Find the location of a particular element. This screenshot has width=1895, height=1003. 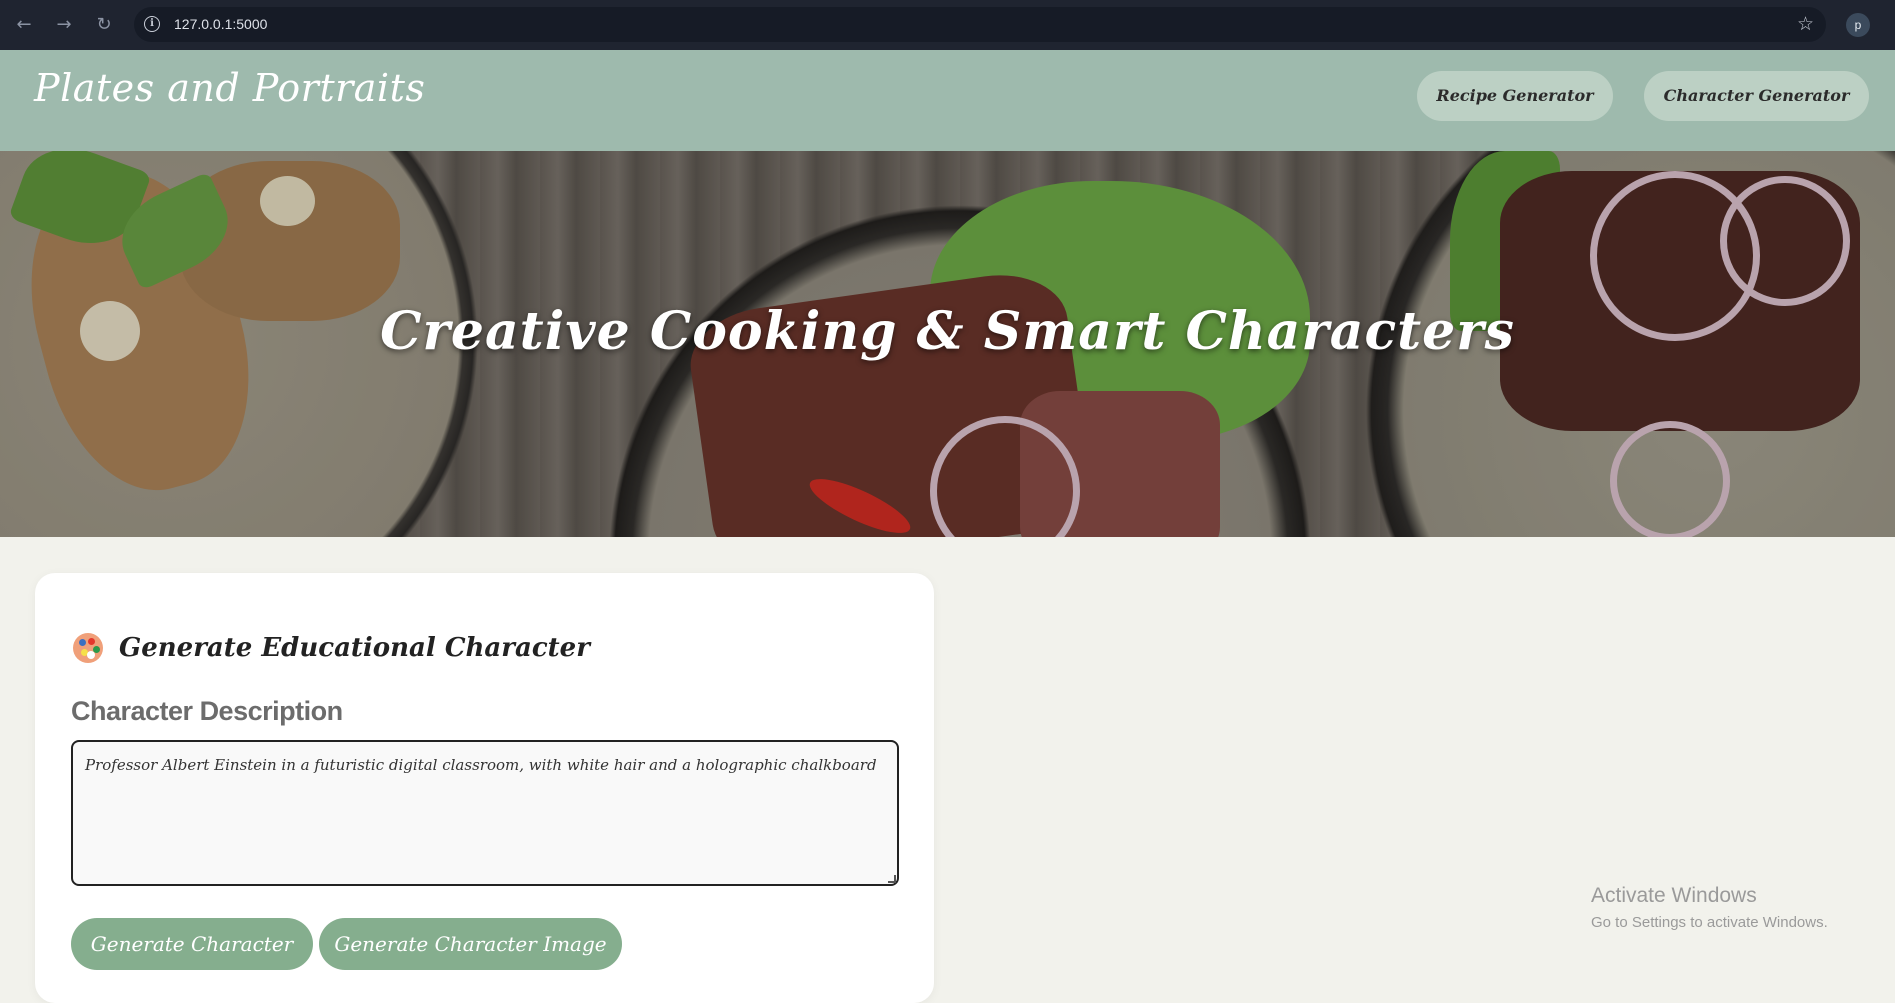

resize-grip-icon is located at coordinates (892, 879).